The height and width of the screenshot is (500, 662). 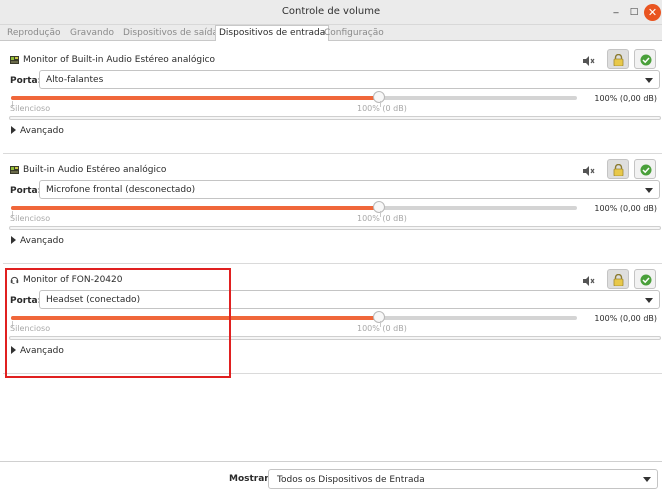 I want to click on footer-divider, so click(x=331, y=461).